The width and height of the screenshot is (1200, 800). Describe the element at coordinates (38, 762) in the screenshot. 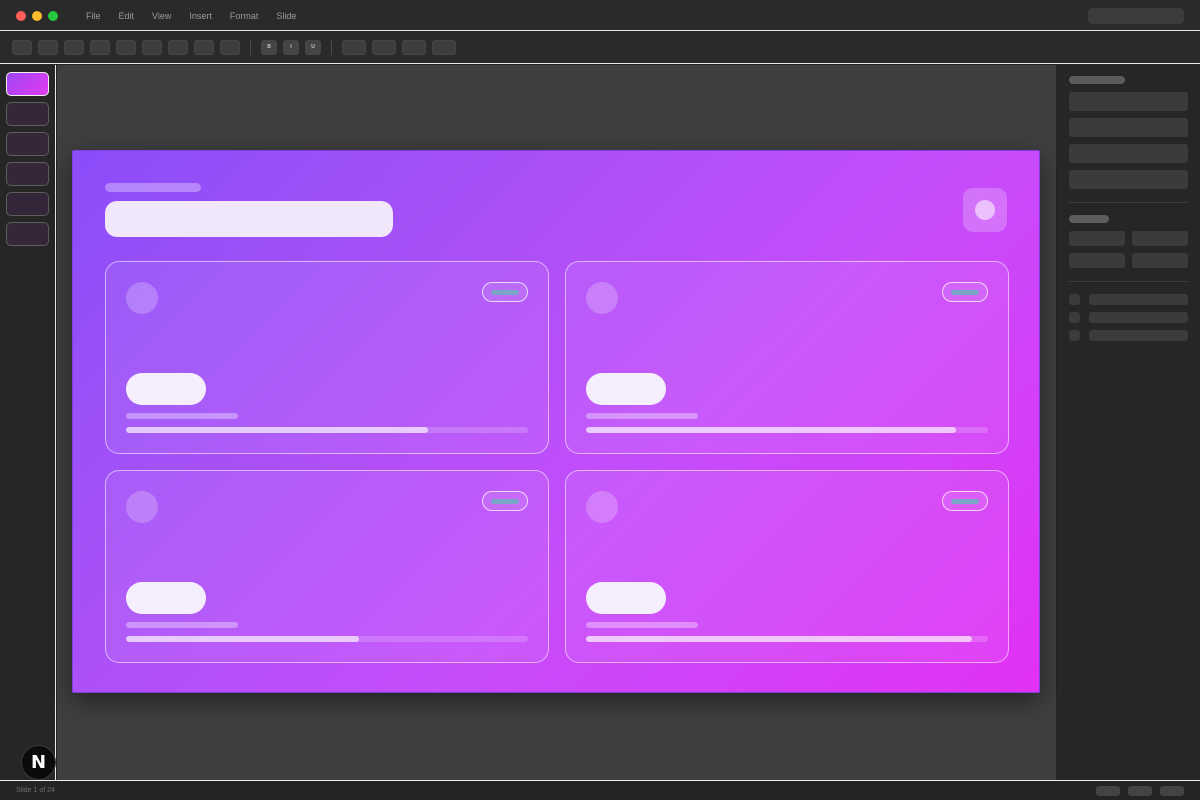

I see `n-logo-icon: N` at that location.